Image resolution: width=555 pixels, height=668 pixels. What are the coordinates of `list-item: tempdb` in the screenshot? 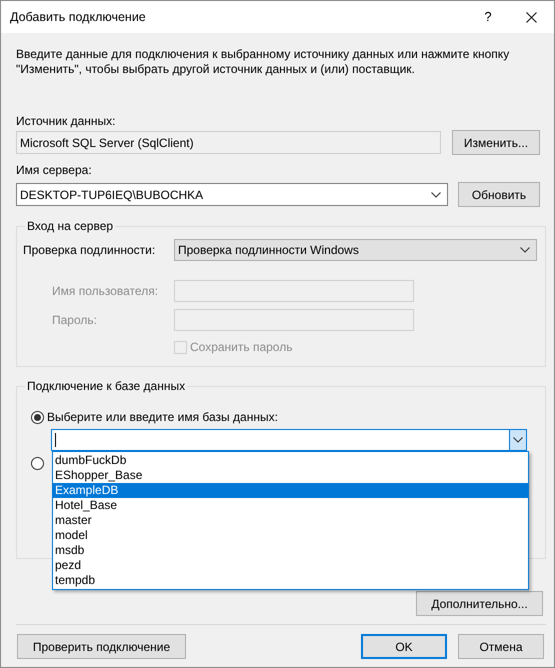 It's located at (290, 580).